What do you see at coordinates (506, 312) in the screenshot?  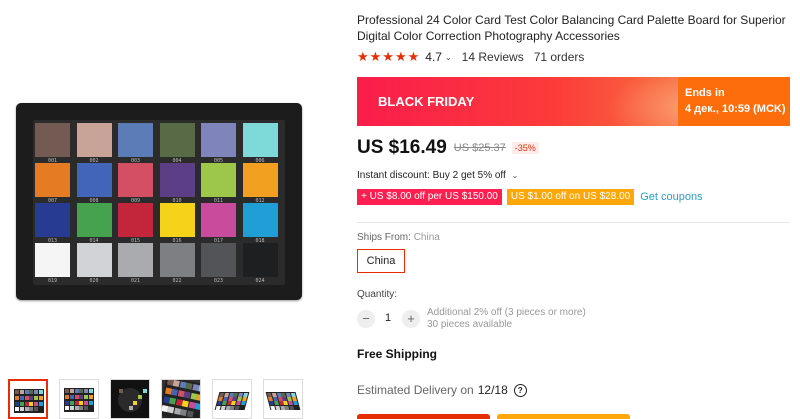 I see `bulk-discount-note: Additional 2% off (3 pieces or more)` at bounding box center [506, 312].